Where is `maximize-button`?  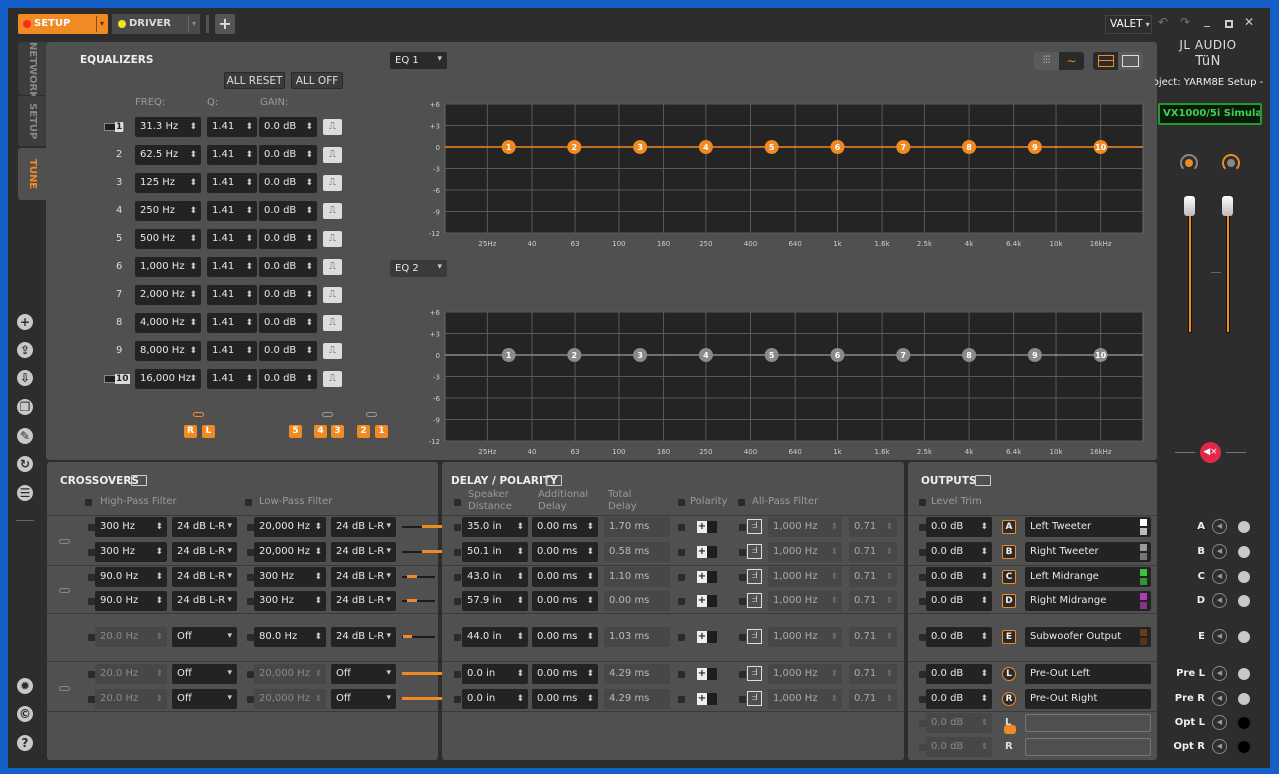 maximize-button is located at coordinates (1229, 24).